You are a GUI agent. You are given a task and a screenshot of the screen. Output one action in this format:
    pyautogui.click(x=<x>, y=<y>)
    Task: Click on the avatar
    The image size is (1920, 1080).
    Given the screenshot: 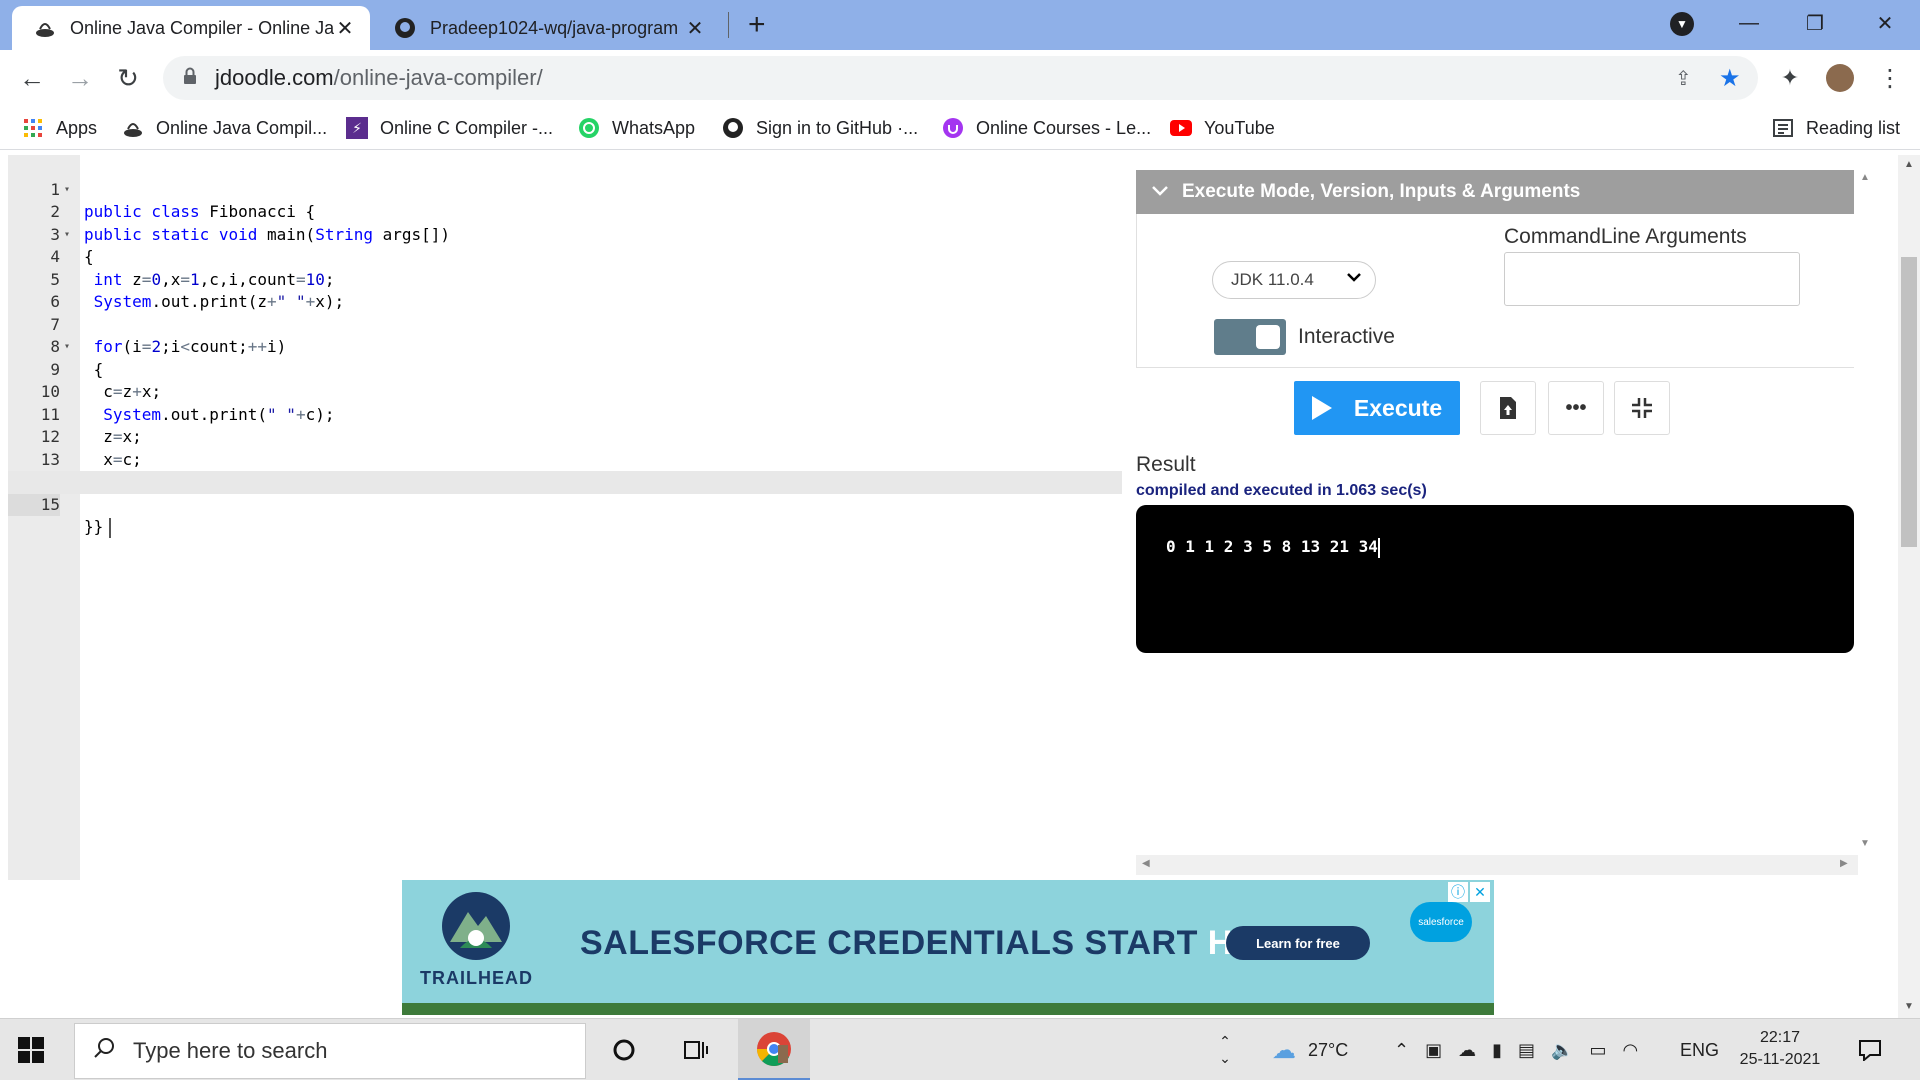 What is the action you would take?
    pyautogui.click(x=1840, y=78)
    